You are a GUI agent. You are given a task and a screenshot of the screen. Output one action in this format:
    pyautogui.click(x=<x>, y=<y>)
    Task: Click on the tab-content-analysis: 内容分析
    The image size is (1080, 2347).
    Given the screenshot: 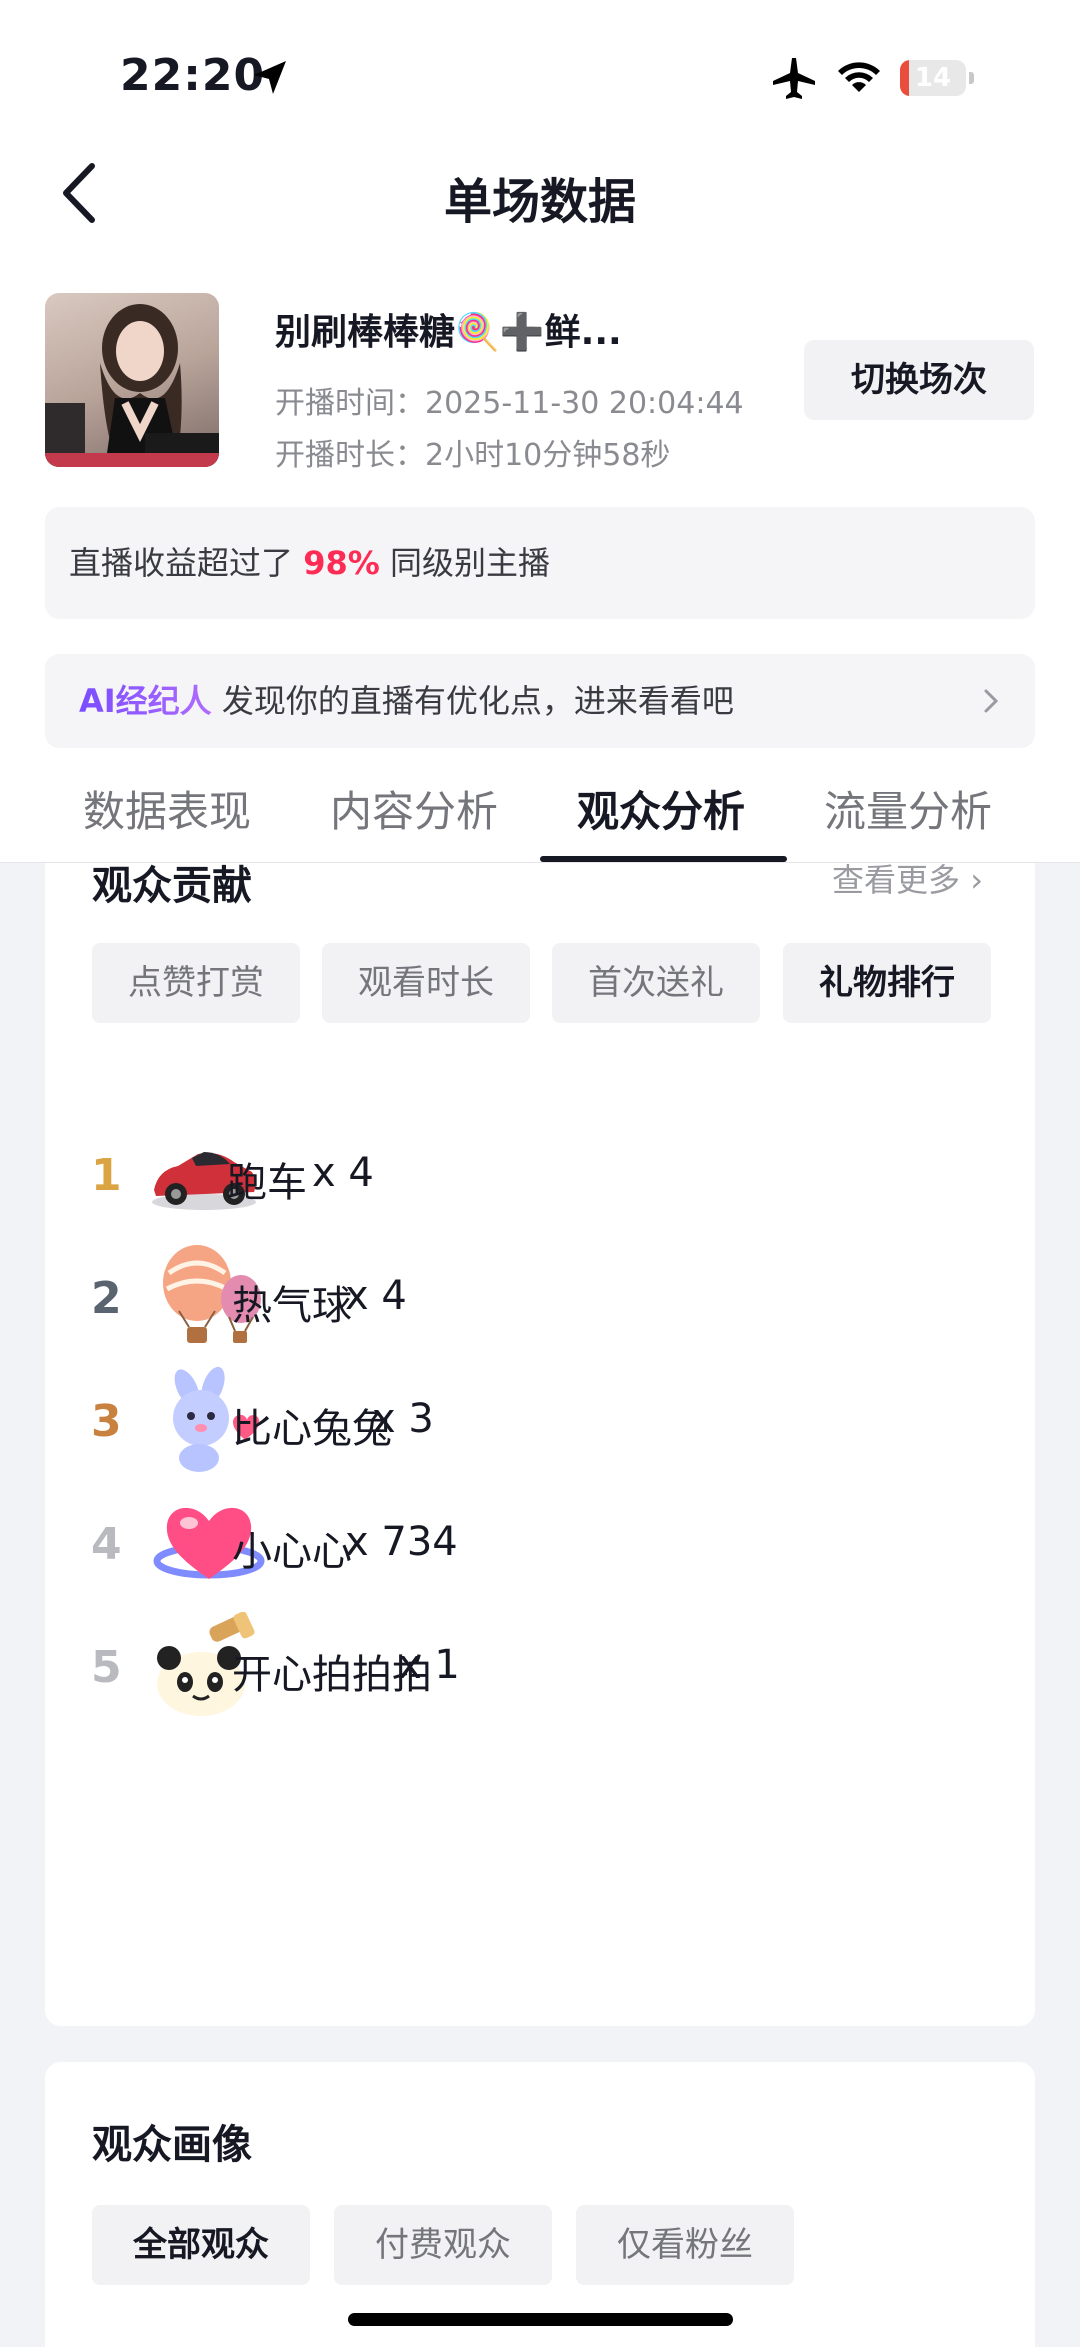 What is the action you would take?
    pyautogui.click(x=414, y=808)
    